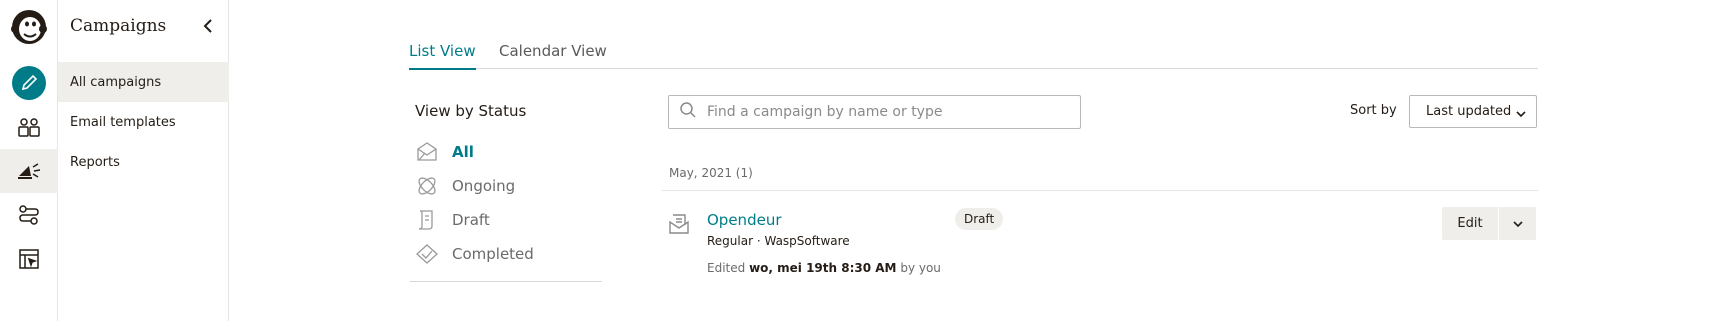 The width and height of the screenshot is (1724, 321). I want to click on draft-icon, so click(427, 220).